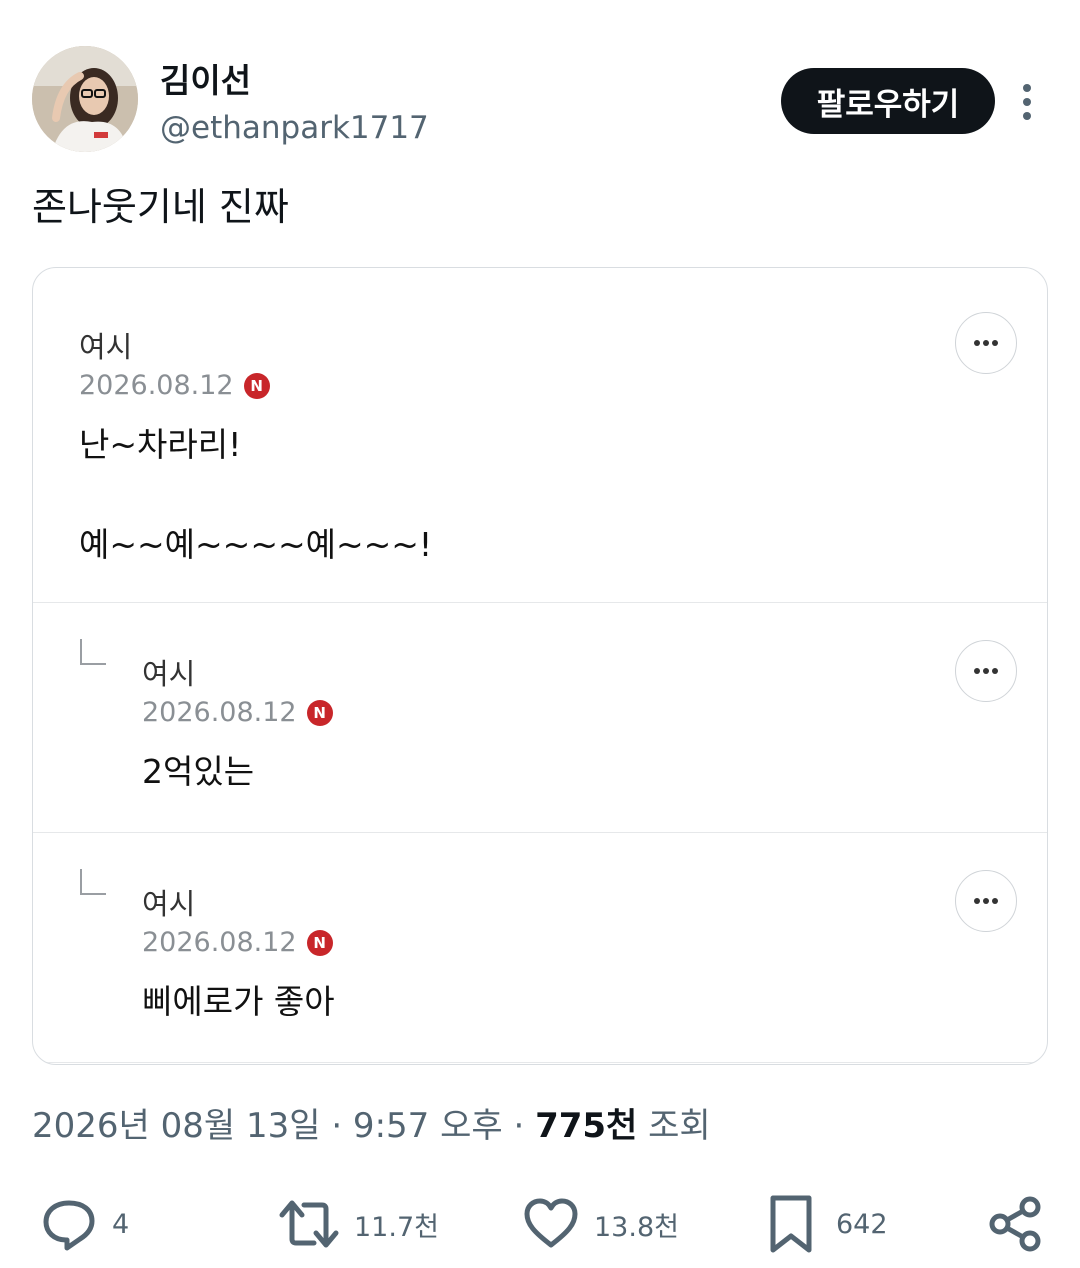 Image resolution: width=1080 pixels, height=1268 pixels. I want to click on like-button: 13.8천, so click(600, 1224).